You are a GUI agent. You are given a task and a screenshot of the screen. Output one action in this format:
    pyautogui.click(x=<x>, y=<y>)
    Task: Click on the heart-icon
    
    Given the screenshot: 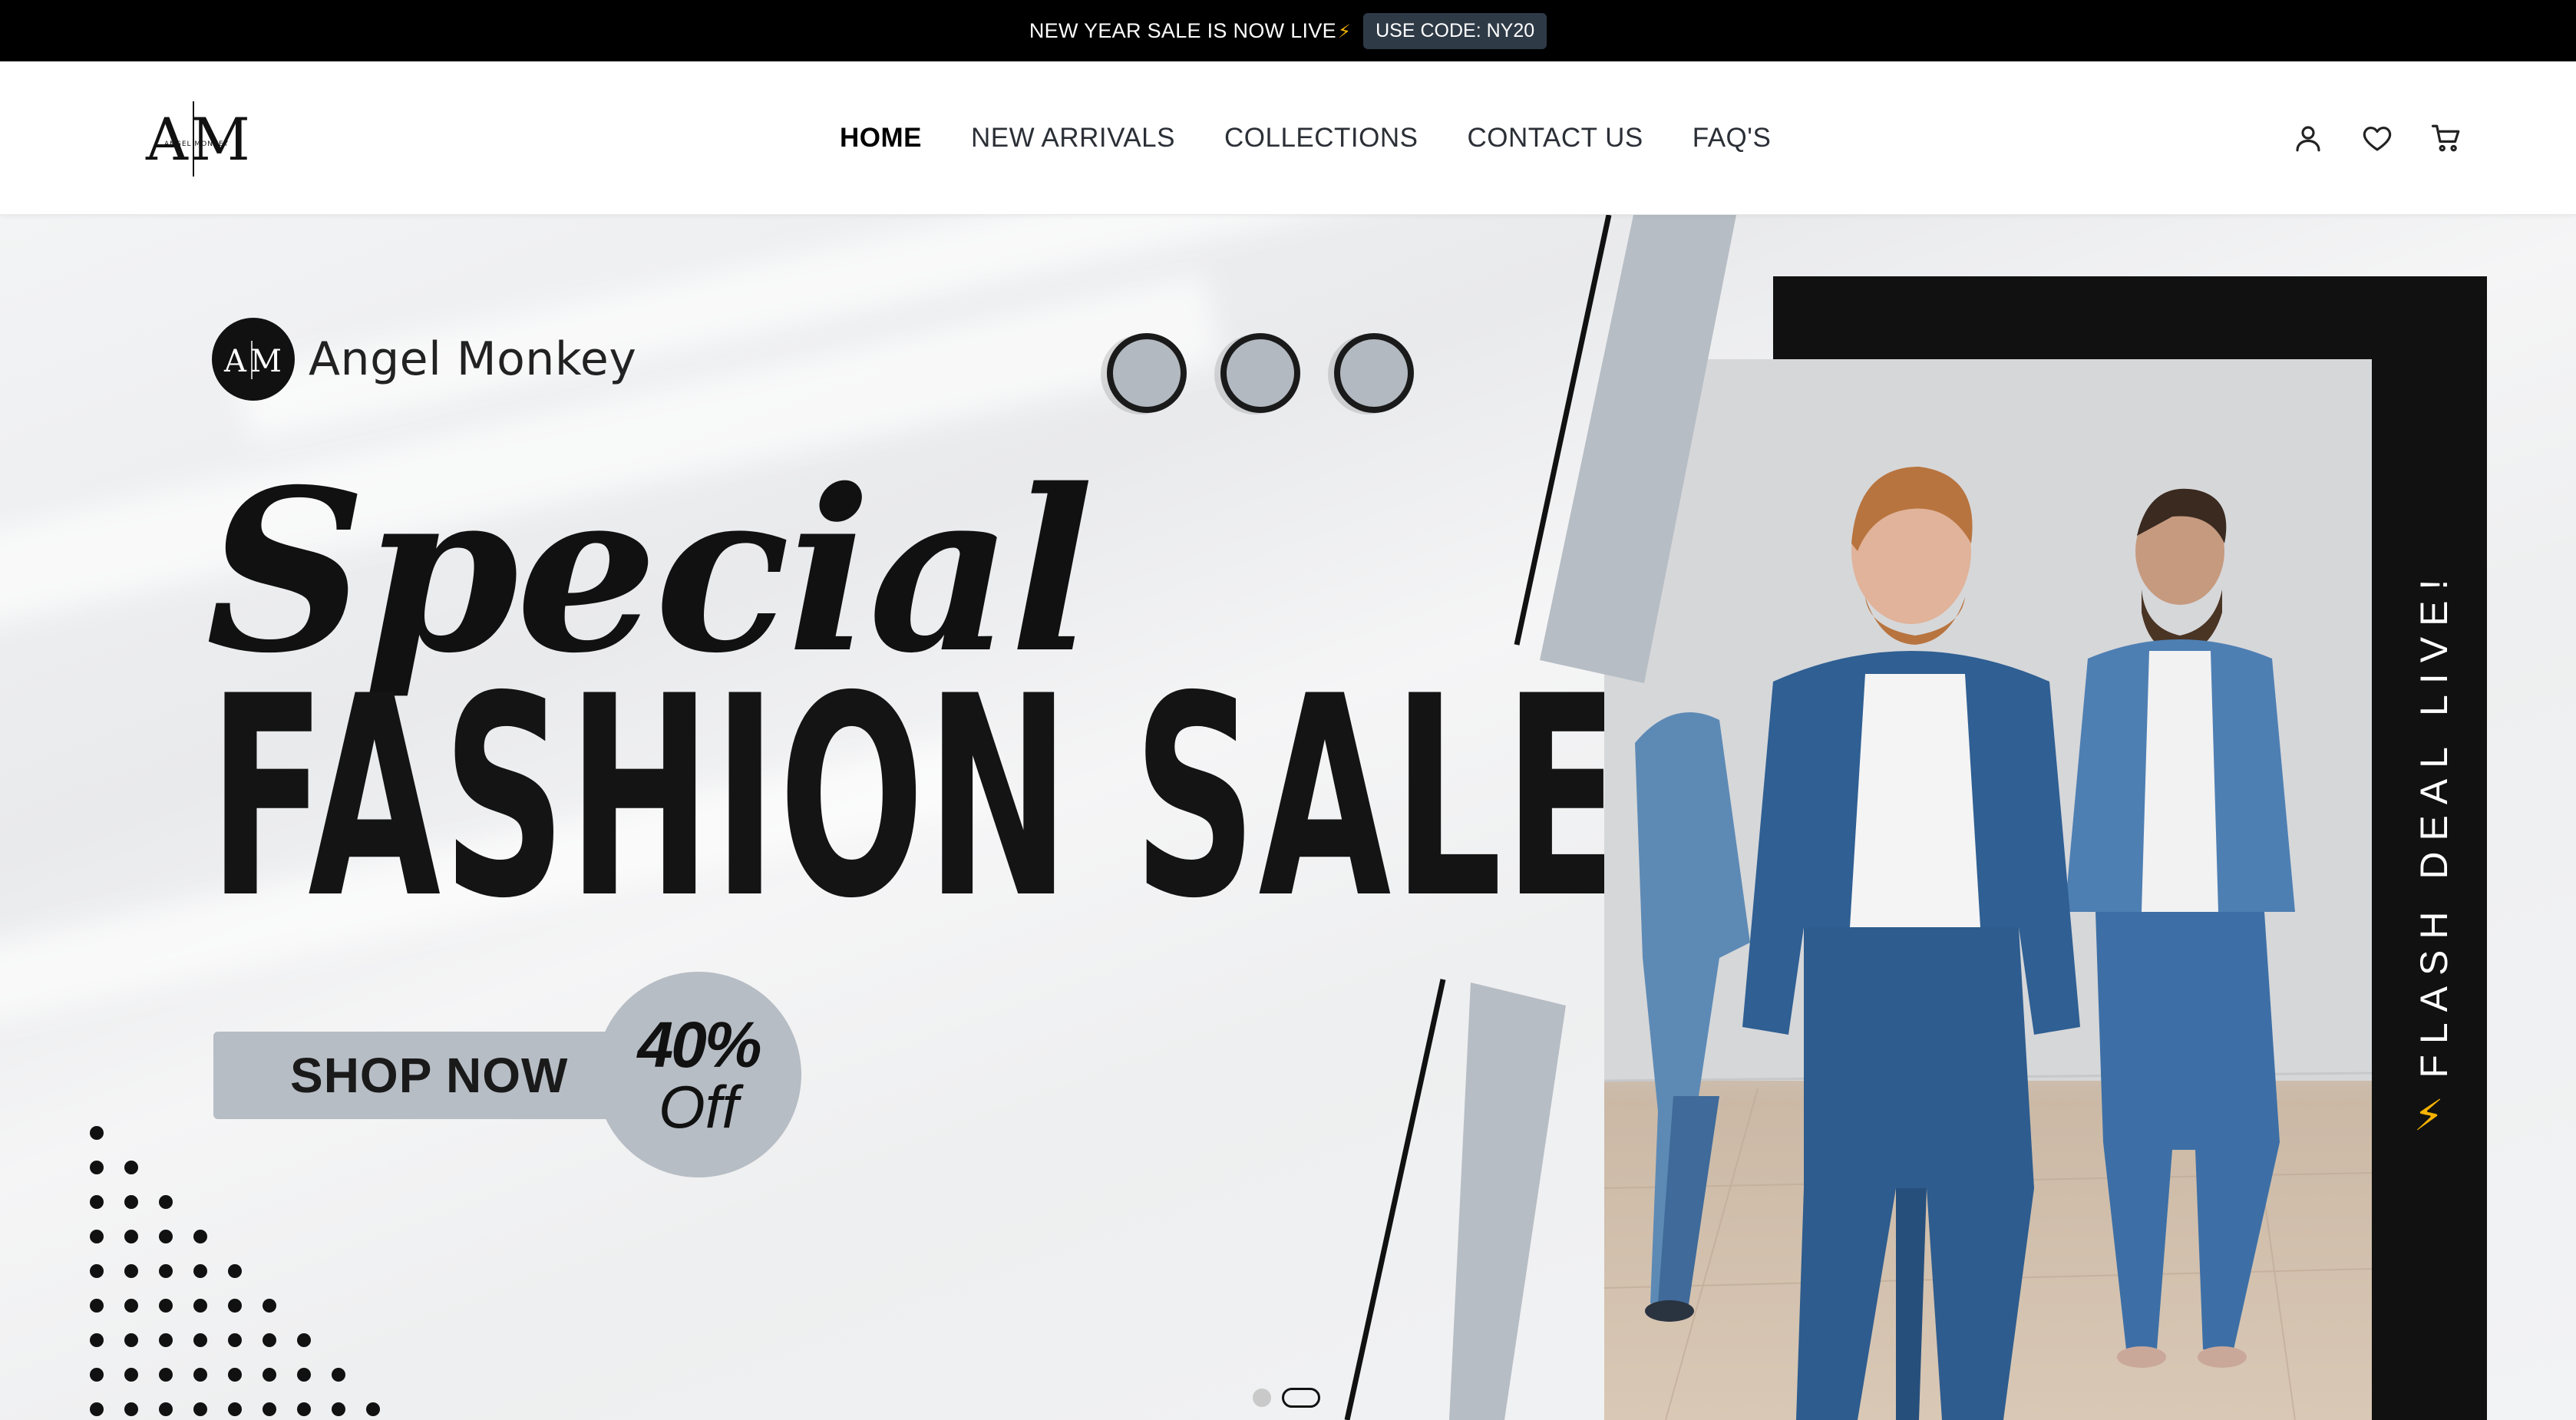 What is the action you would take?
    pyautogui.click(x=2377, y=138)
    